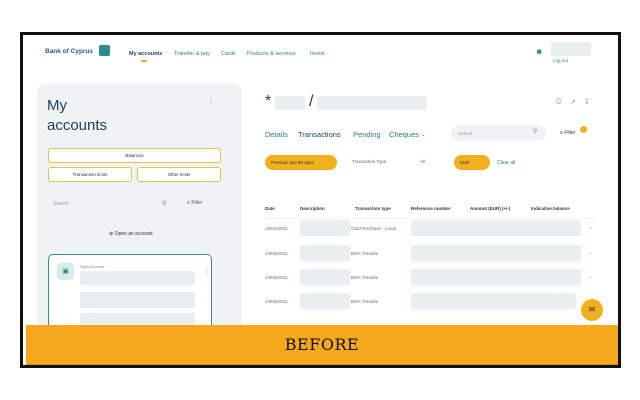 This screenshot has height=400, width=640. I want to click on nav-transfer-pay: Transfer & pay, so click(192, 54).